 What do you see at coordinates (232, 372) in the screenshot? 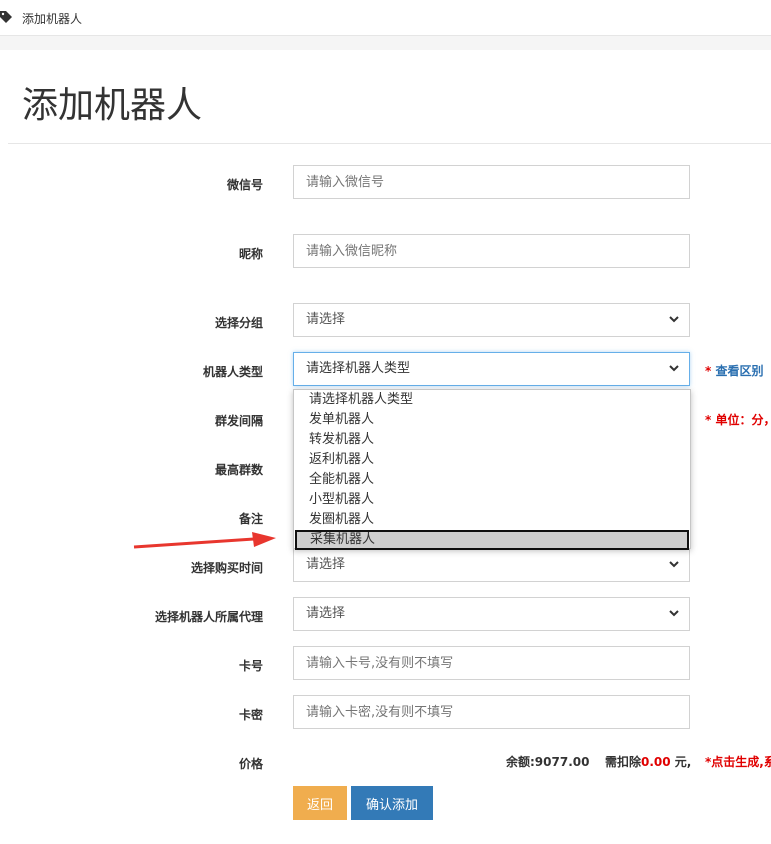
I see `robot-type-label: 机器人类型` at bounding box center [232, 372].